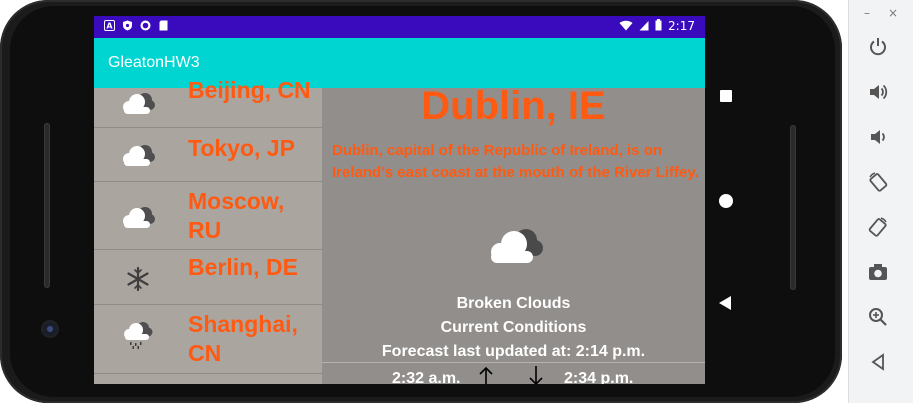 The image size is (913, 403). I want to click on list-item: Shanghai, CN, so click(208, 339).